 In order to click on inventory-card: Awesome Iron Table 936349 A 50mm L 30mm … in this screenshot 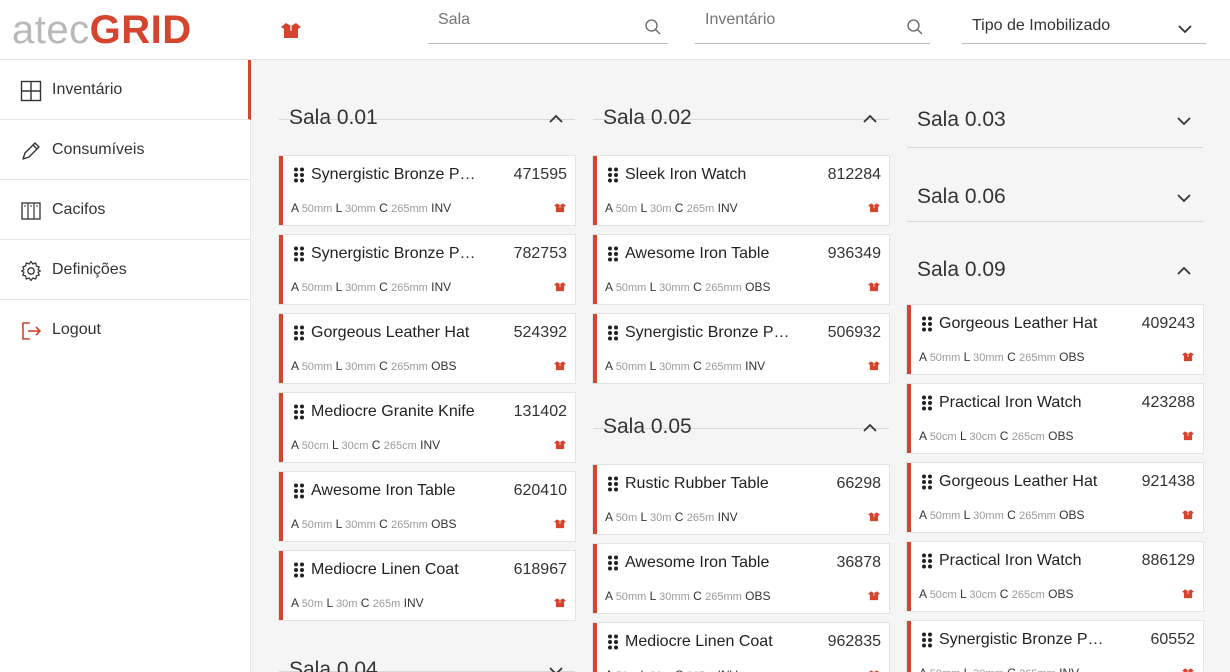, I will do `click(741, 269)`.